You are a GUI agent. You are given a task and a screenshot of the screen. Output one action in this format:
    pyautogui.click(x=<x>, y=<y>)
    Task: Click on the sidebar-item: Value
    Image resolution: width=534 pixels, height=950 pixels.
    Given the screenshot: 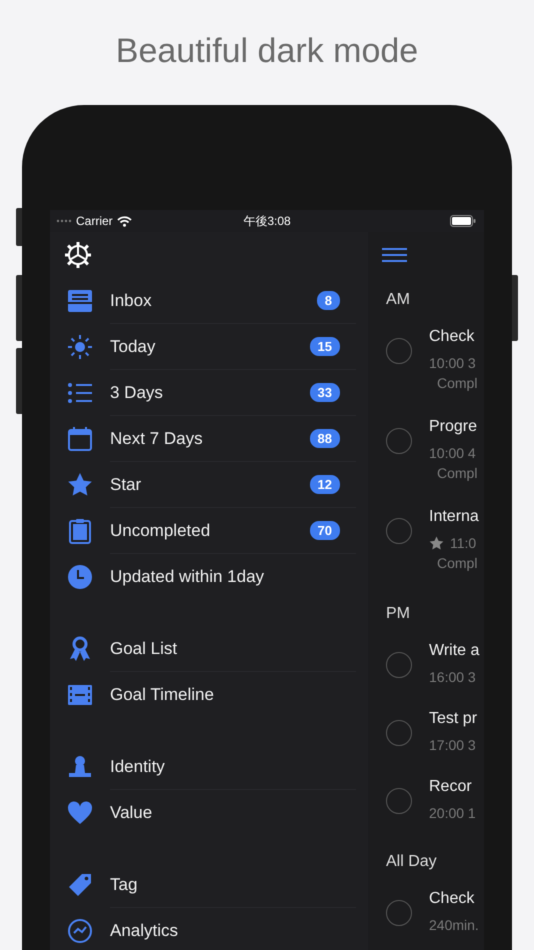 What is the action you would take?
    pyautogui.click(x=209, y=813)
    